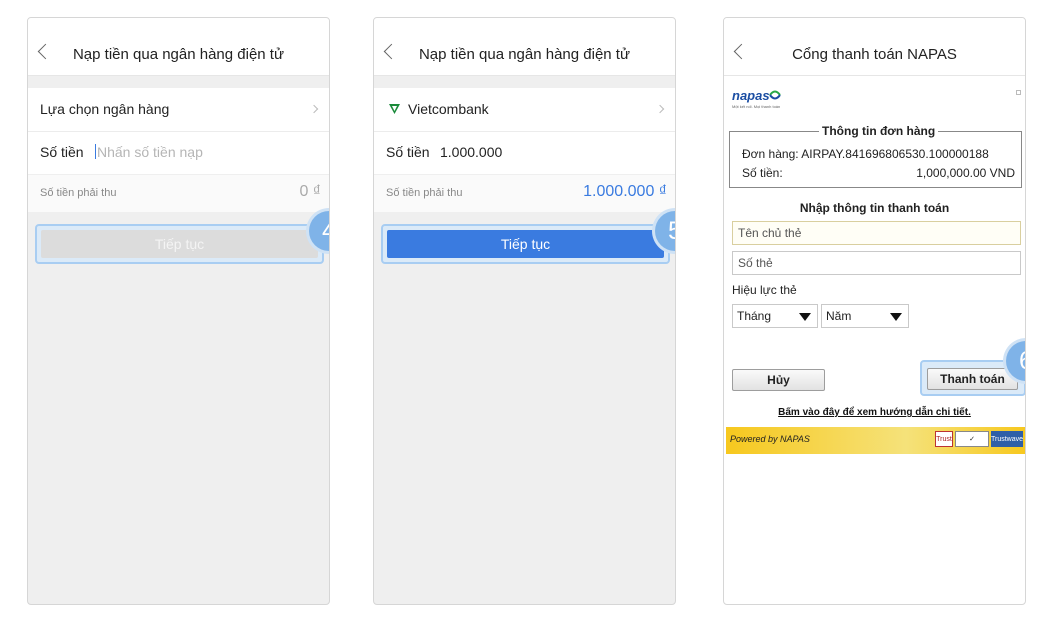 This screenshot has width=1048, height=617. What do you see at coordinates (965, 173) in the screenshot?
I see `order-amount-value: 1,000,000.00 VND` at bounding box center [965, 173].